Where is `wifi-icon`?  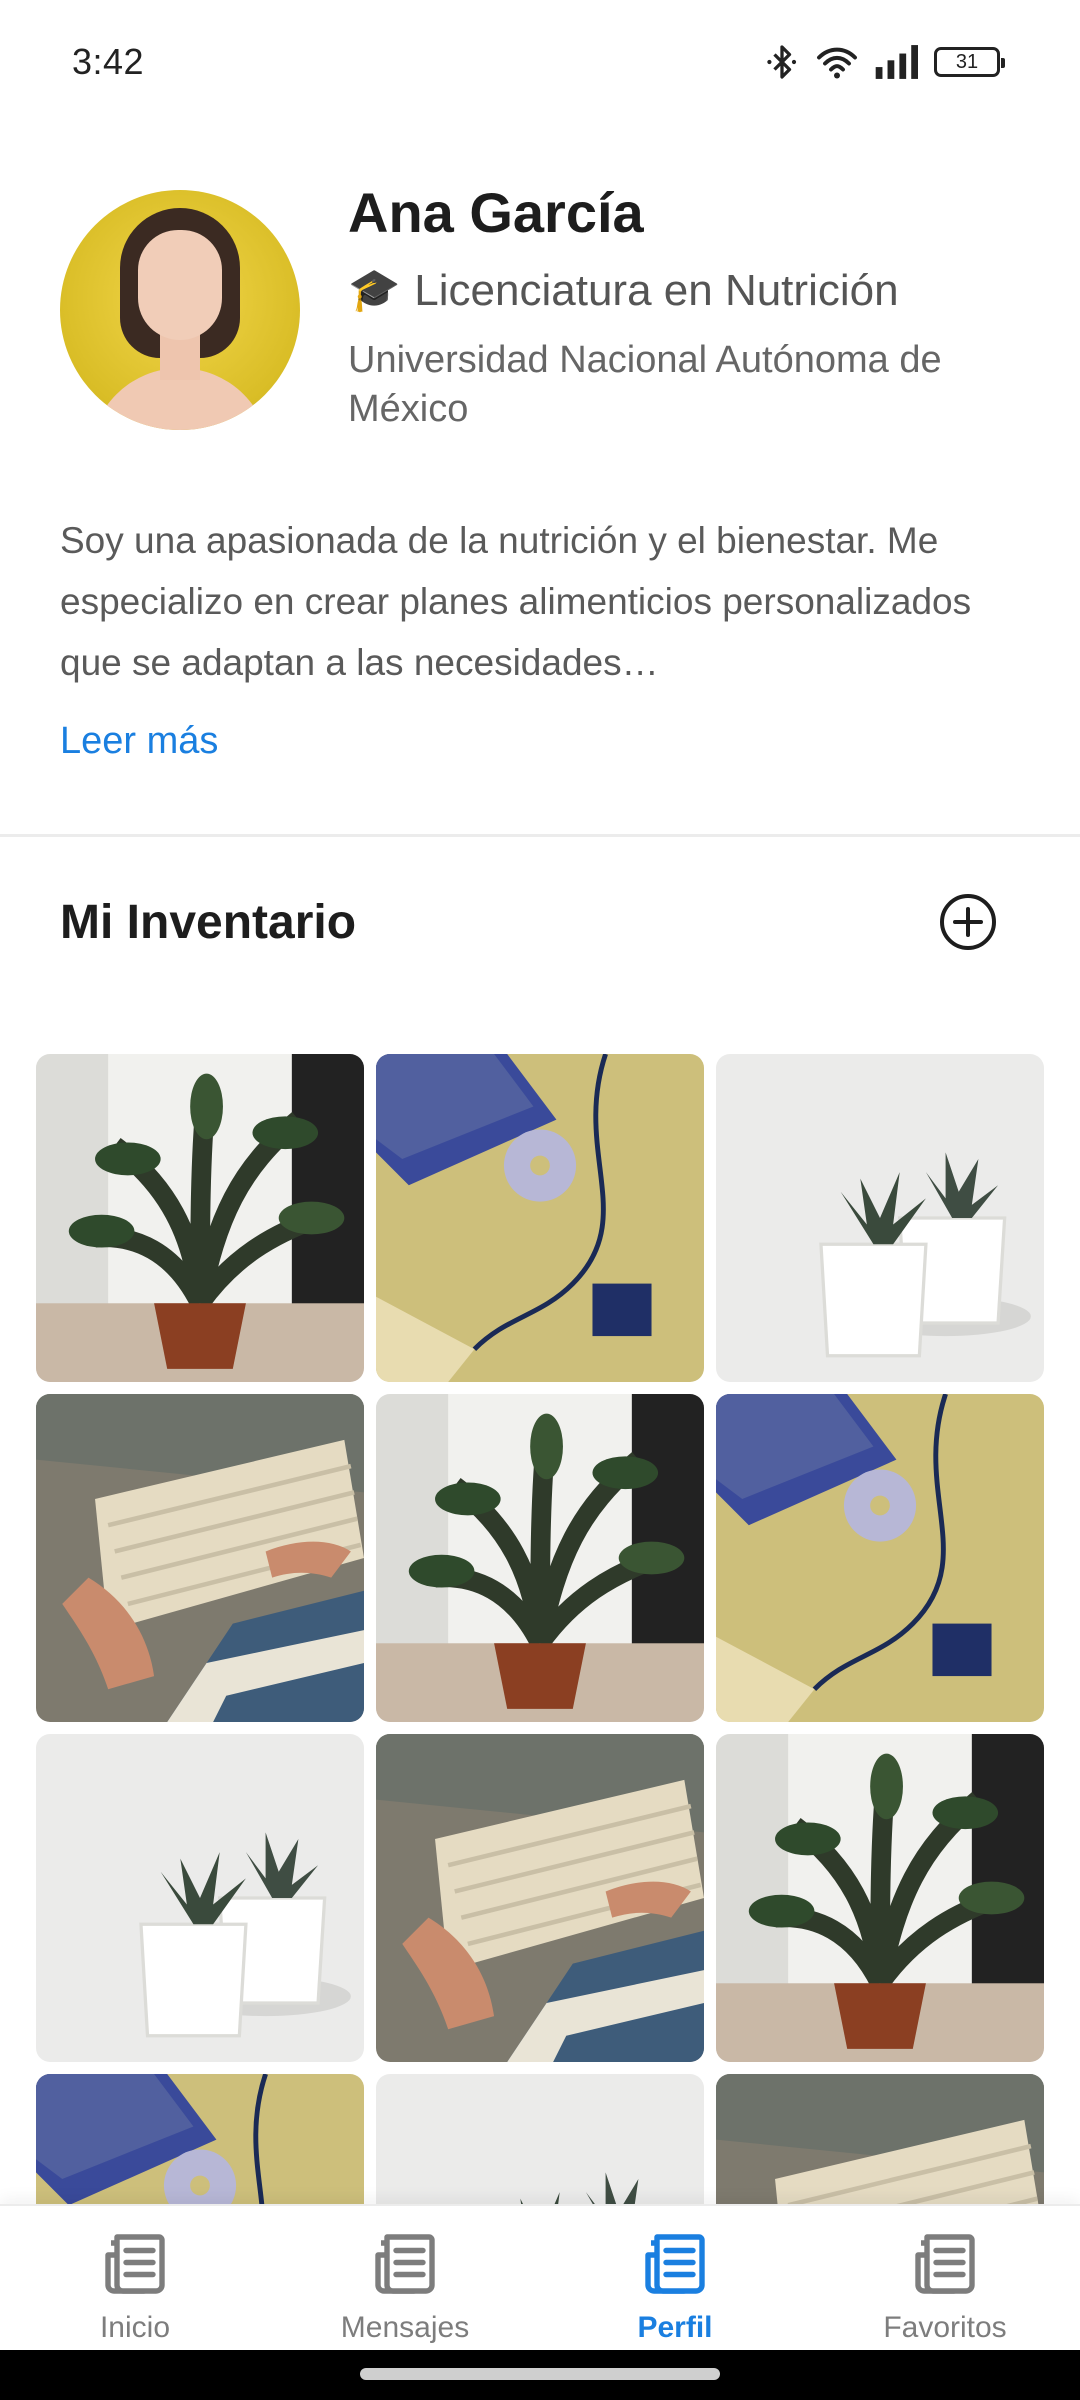 wifi-icon is located at coordinates (837, 62).